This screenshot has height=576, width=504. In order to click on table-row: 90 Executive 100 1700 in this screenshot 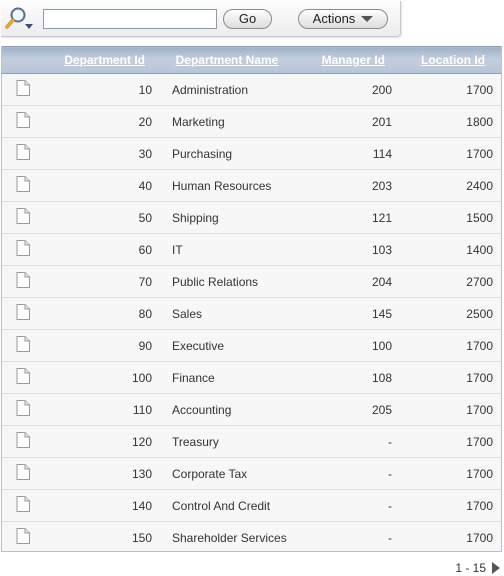, I will do `click(251, 345)`.